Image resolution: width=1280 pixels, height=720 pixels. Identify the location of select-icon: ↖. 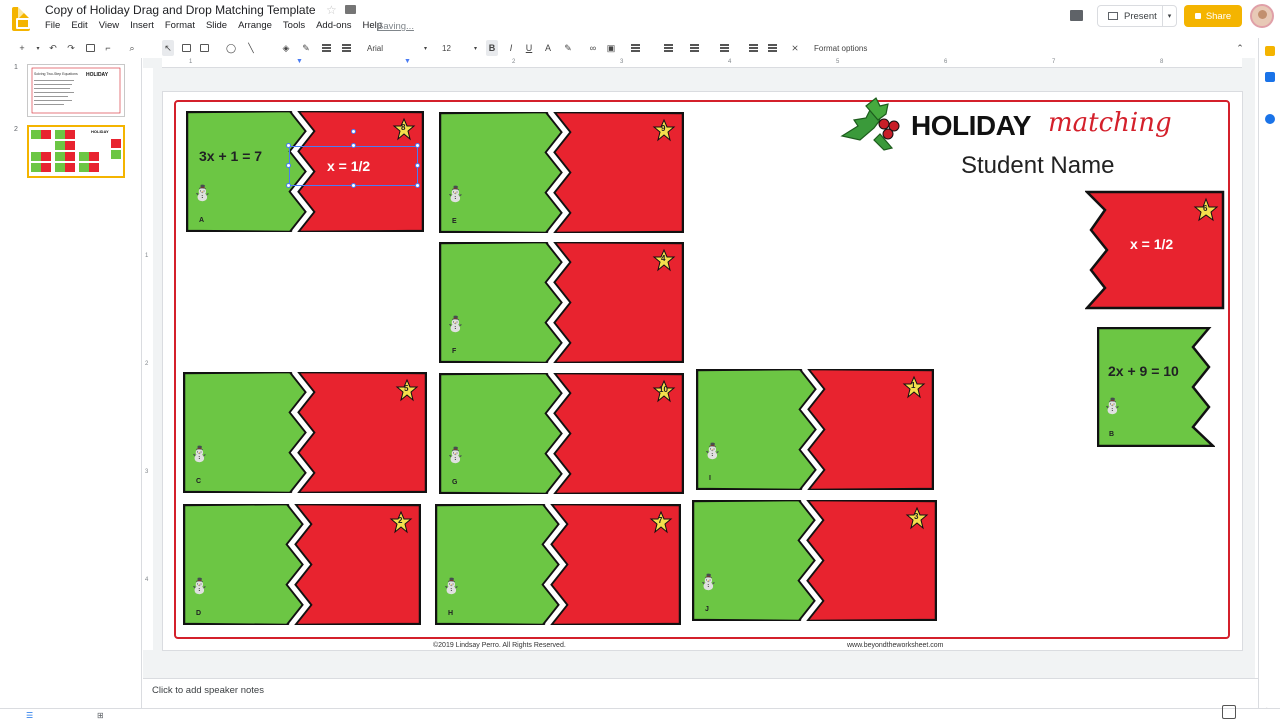
(168, 48).